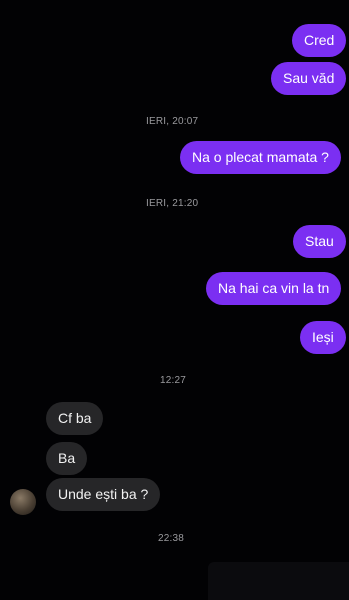 The width and height of the screenshot is (349, 600). I want to click on sent-message: Ieși, so click(323, 337).